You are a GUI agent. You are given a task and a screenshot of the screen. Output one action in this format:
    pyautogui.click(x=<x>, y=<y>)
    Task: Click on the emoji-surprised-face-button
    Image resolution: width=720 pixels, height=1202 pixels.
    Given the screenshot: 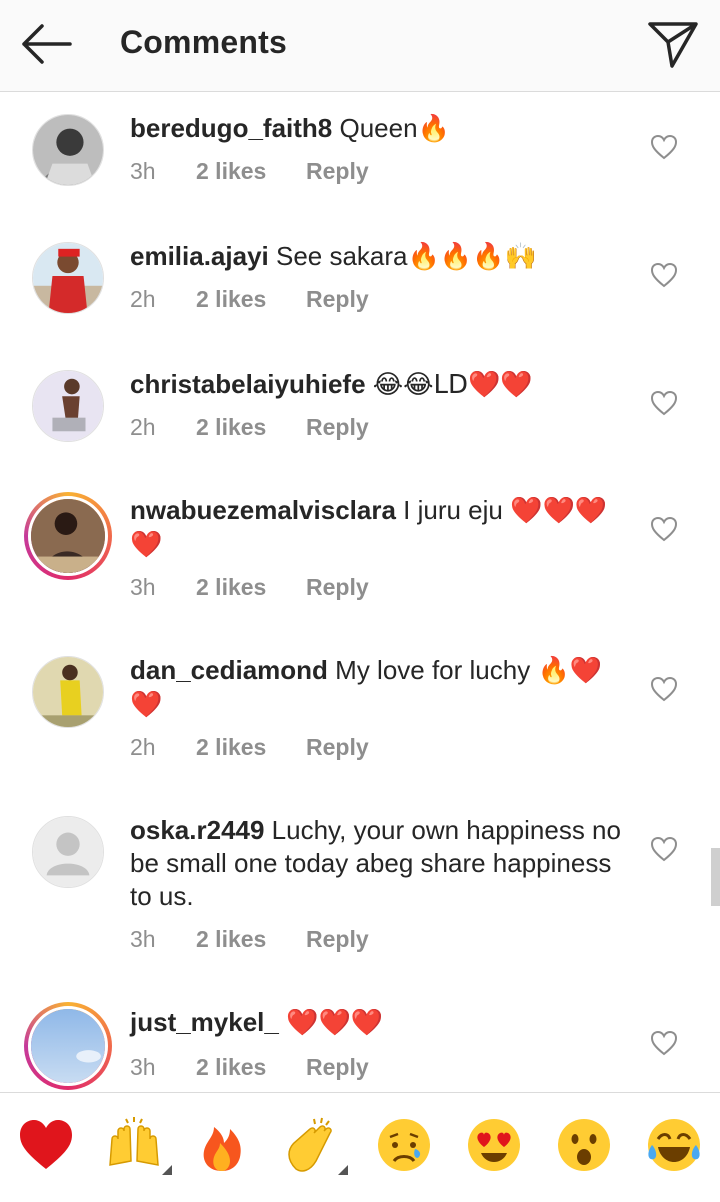 What is the action you would take?
    pyautogui.click(x=584, y=1145)
    